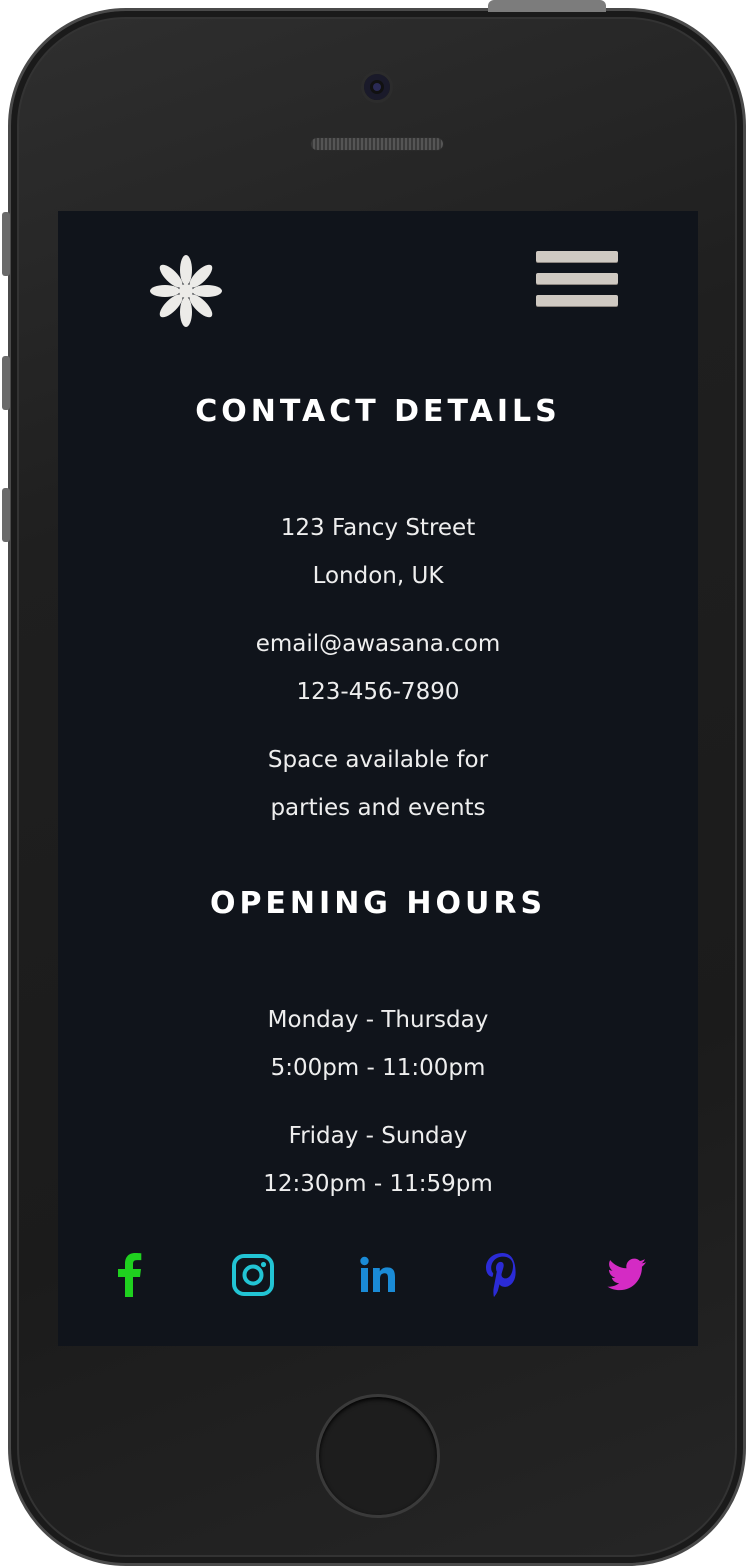 This screenshot has width=748, height=1568. Describe the element at coordinates (378, 1020) in the screenshot. I see `hours-days-1: Monday - Thursday` at that location.